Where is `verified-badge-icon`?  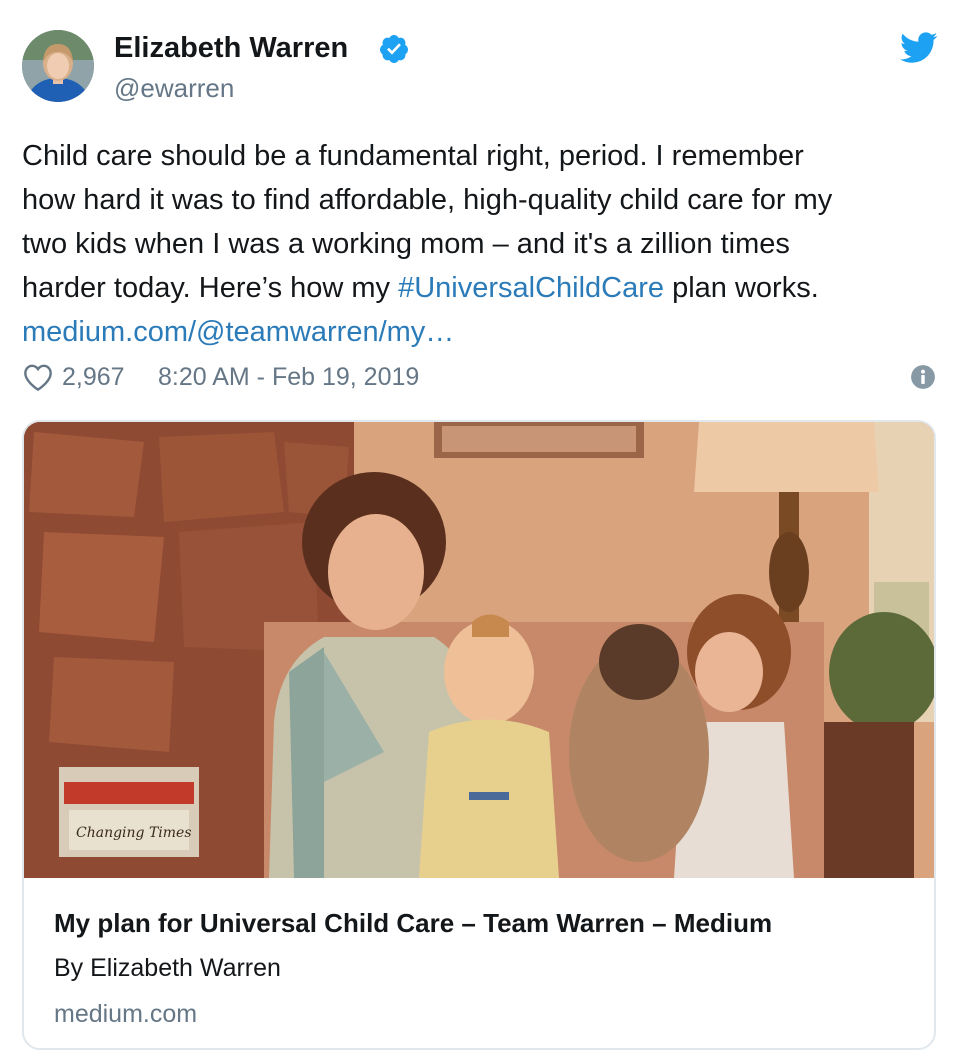 verified-badge-icon is located at coordinates (393, 49).